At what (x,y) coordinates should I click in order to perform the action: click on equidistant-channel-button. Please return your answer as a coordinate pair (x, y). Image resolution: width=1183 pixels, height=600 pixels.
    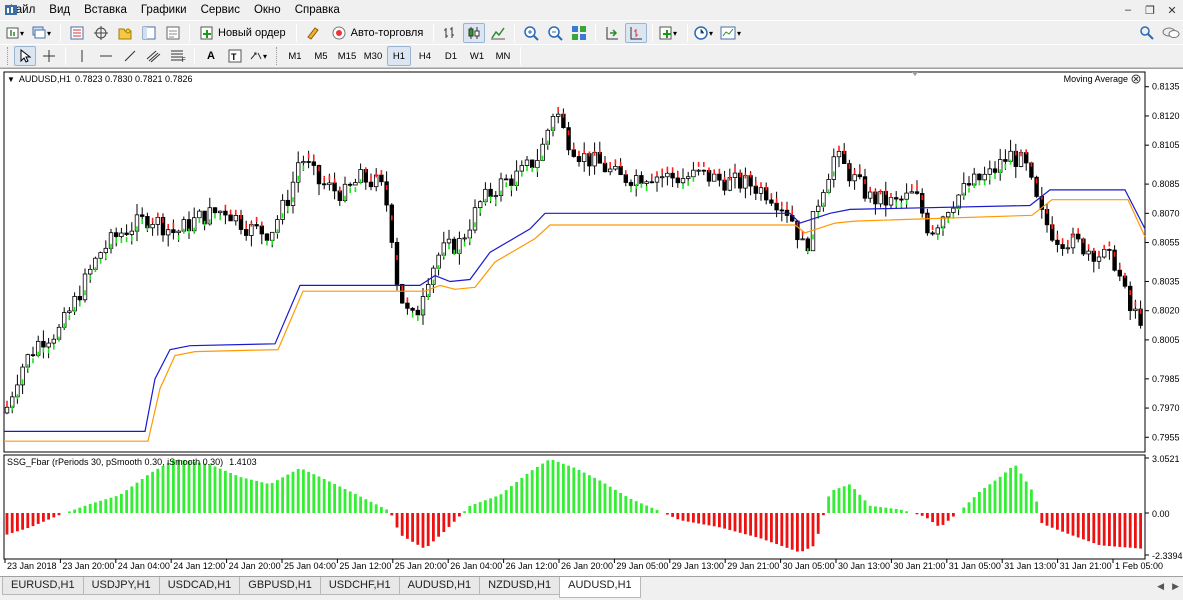
    Looking at the image, I should click on (154, 56).